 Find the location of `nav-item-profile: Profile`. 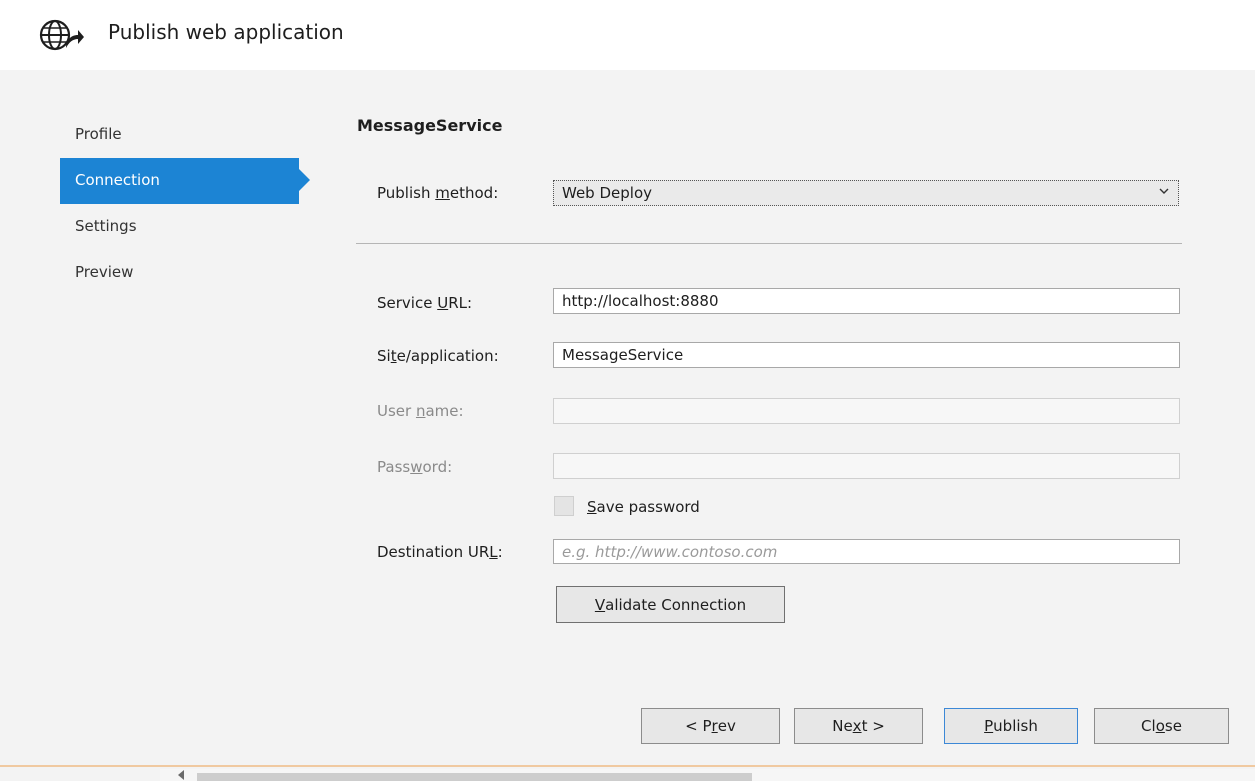

nav-item-profile: Profile is located at coordinates (180, 135).